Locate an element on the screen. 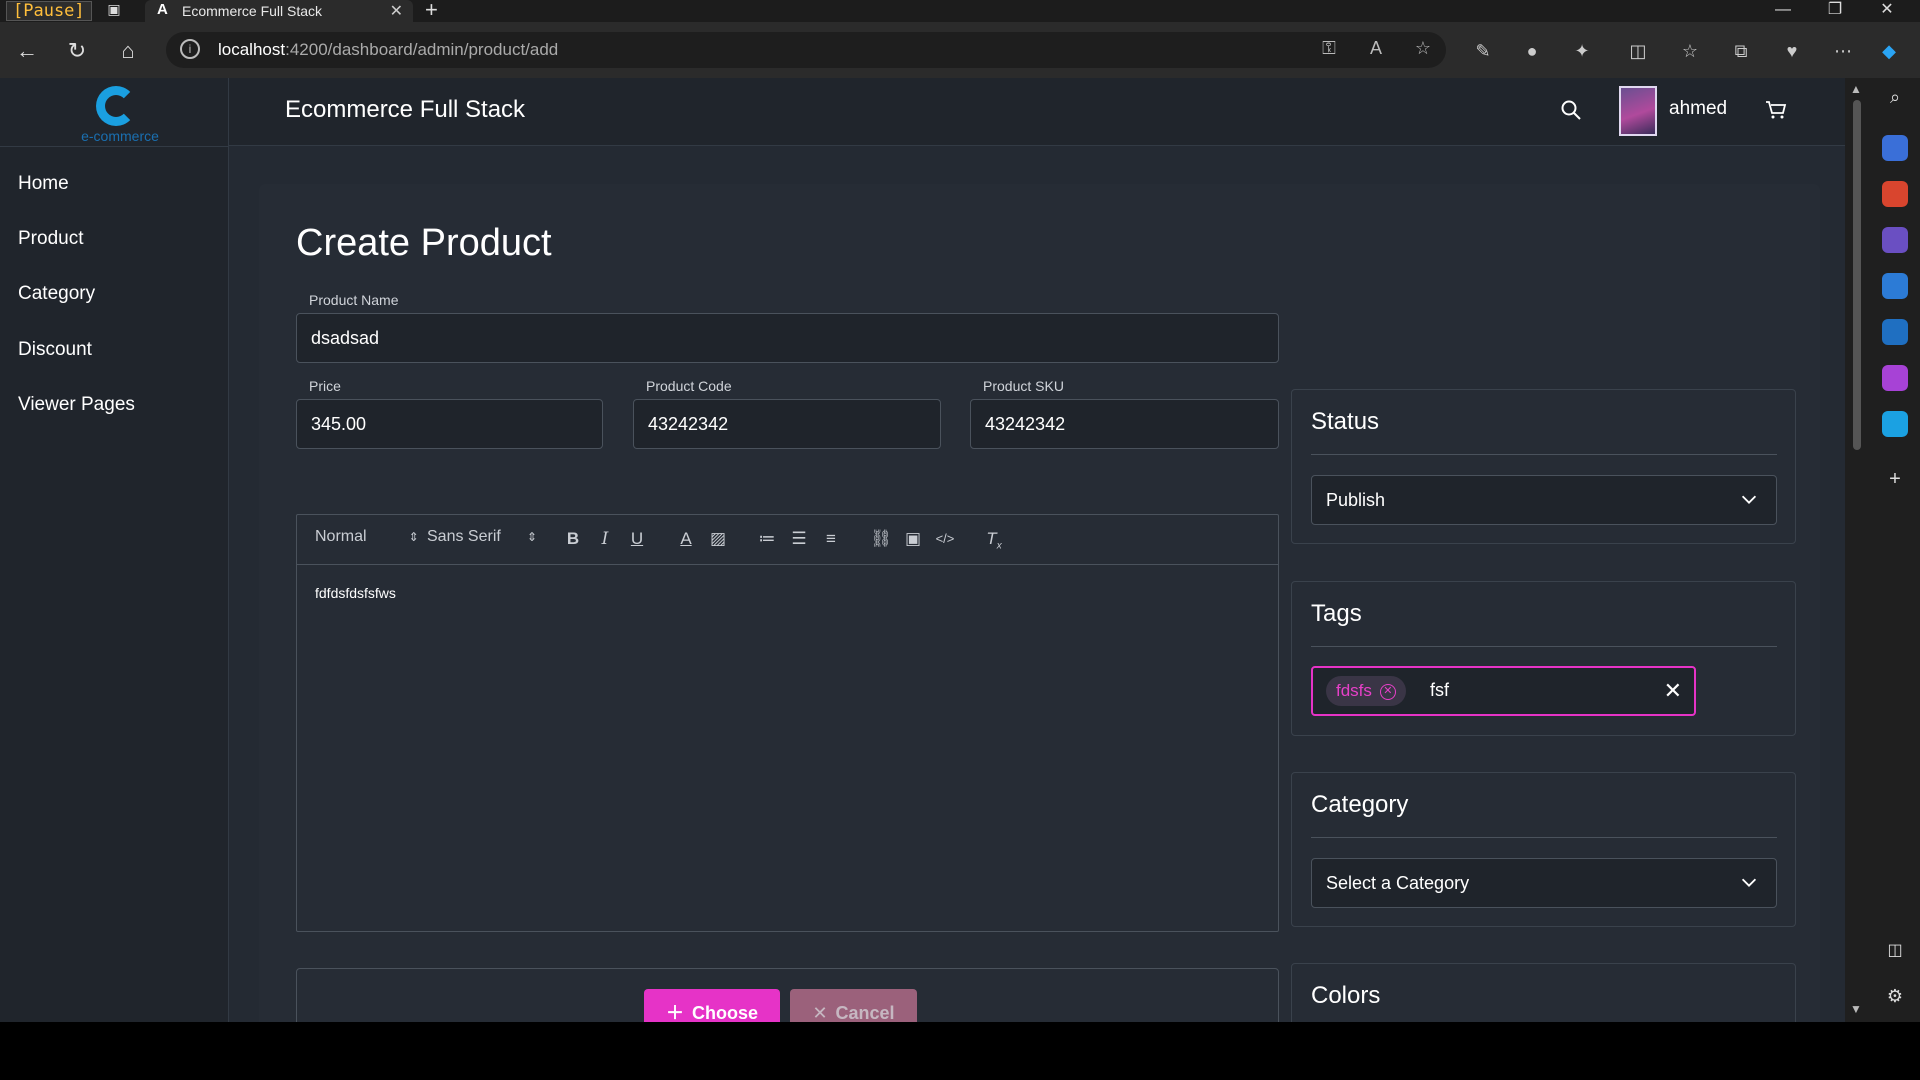 The image size is (1920, 1080). edge-tools-icon is located at coordinates (1895, 194).